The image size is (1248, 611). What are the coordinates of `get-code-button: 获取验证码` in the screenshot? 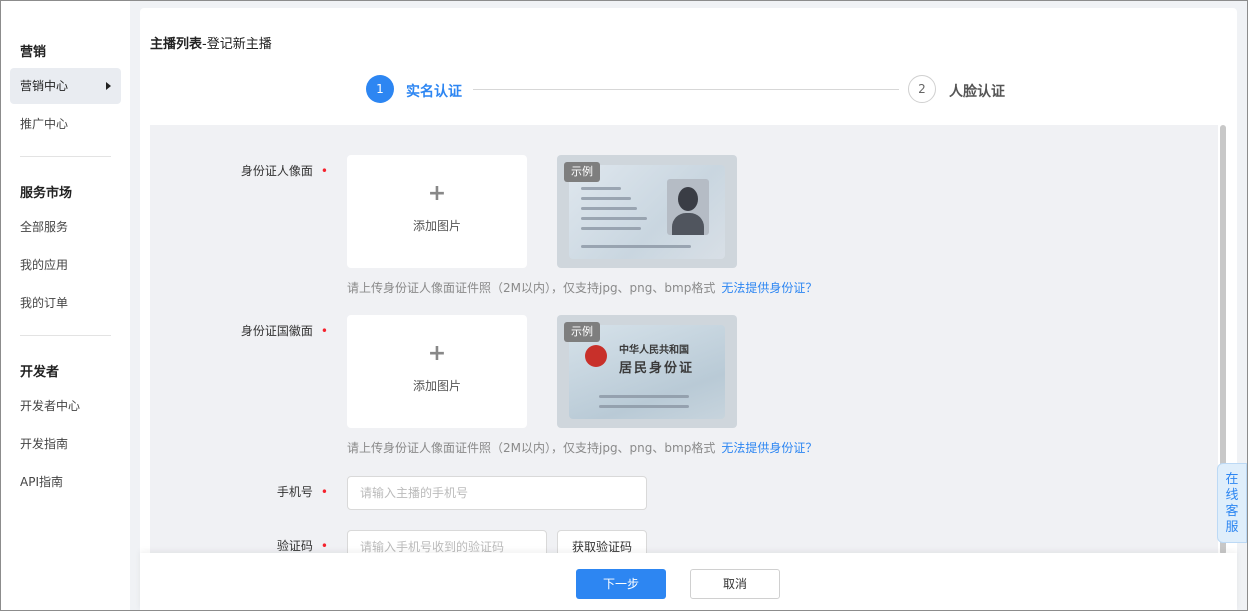 It's located at (602, 542).